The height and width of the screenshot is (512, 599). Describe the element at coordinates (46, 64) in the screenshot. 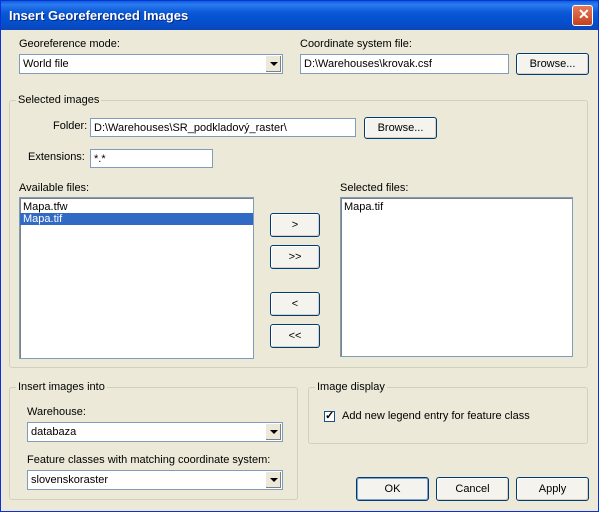

I see `georeference-mode-value: World file` at that location.